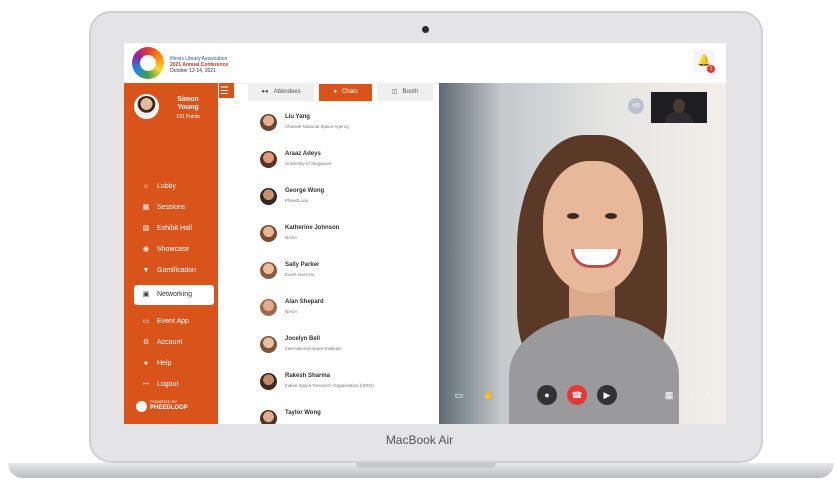 This screenshot has width=839, height=480. What do you see at coordinates (339, 234) in the screenshot?
I see `list-item: Katherine Johnson NASA` at bounding box center [339, 234].